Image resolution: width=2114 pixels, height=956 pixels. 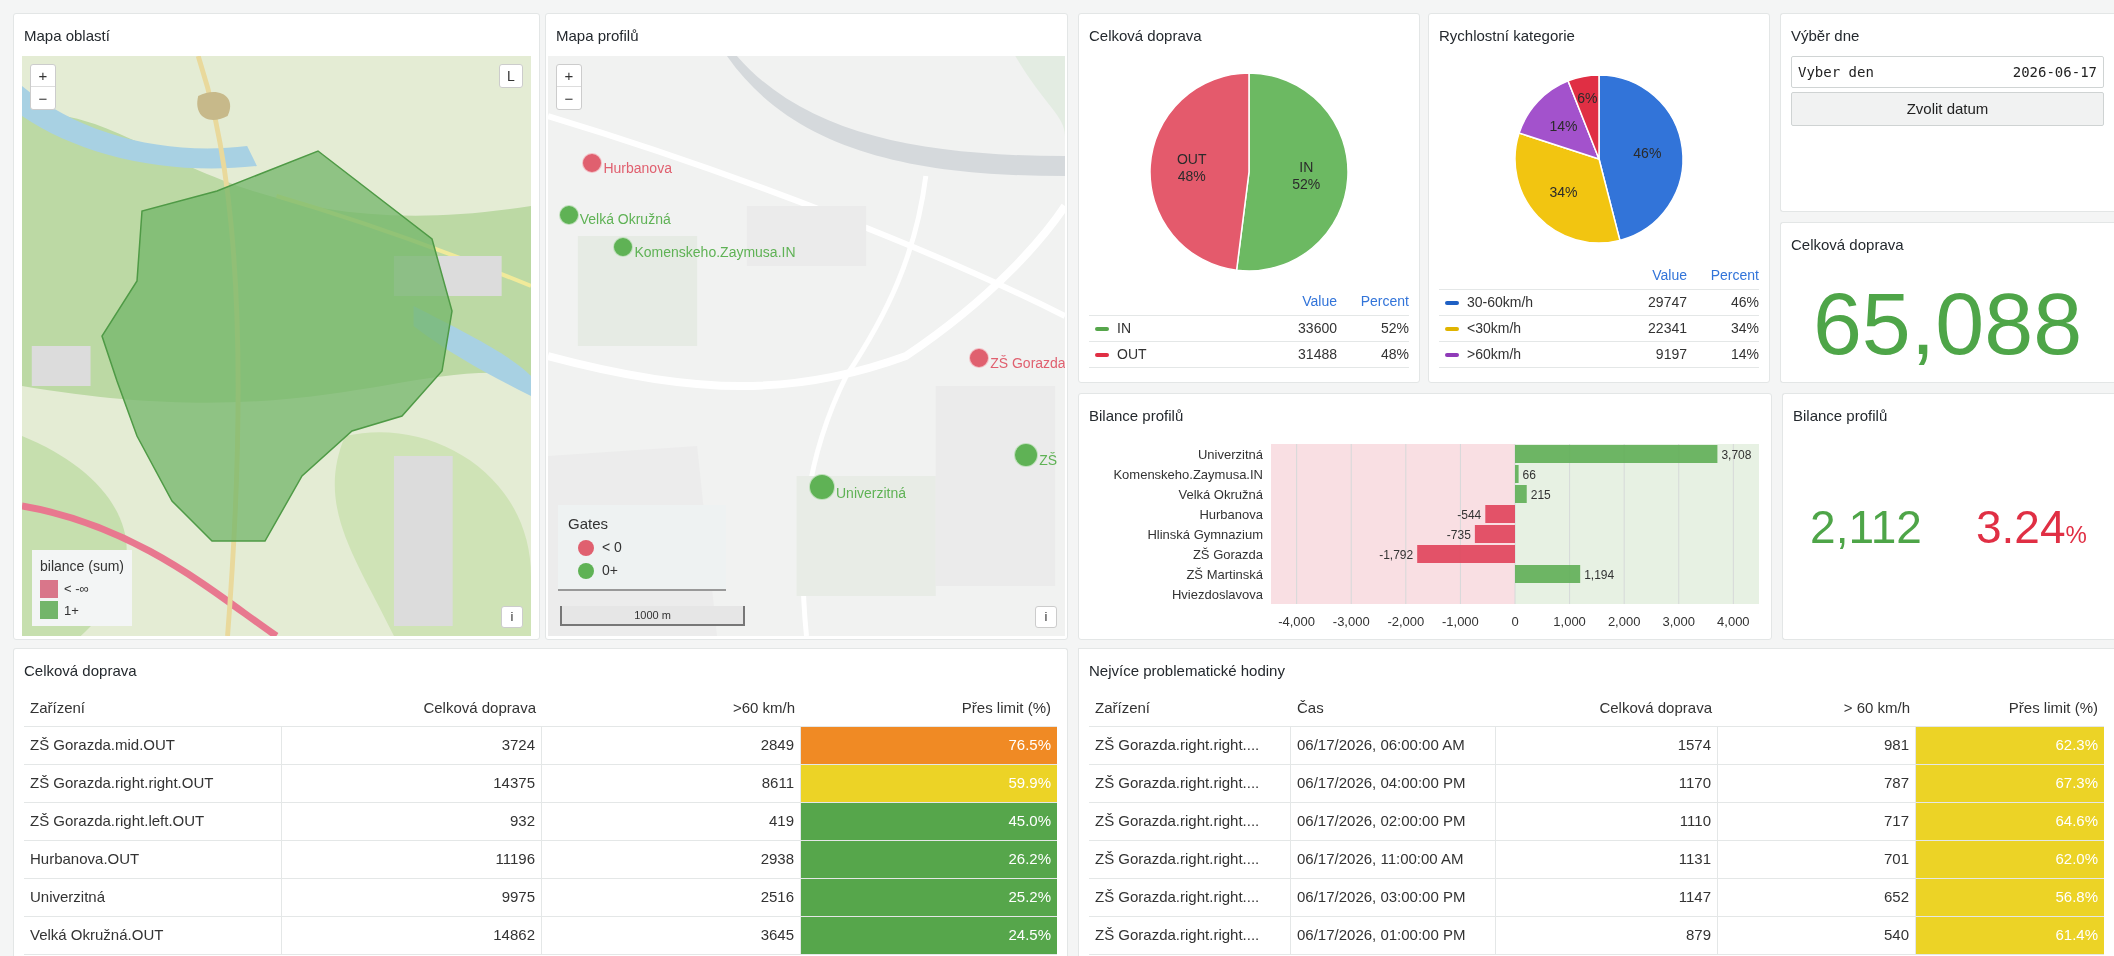 I want to click on table-cell: 11196, so click(x=412, y=859).